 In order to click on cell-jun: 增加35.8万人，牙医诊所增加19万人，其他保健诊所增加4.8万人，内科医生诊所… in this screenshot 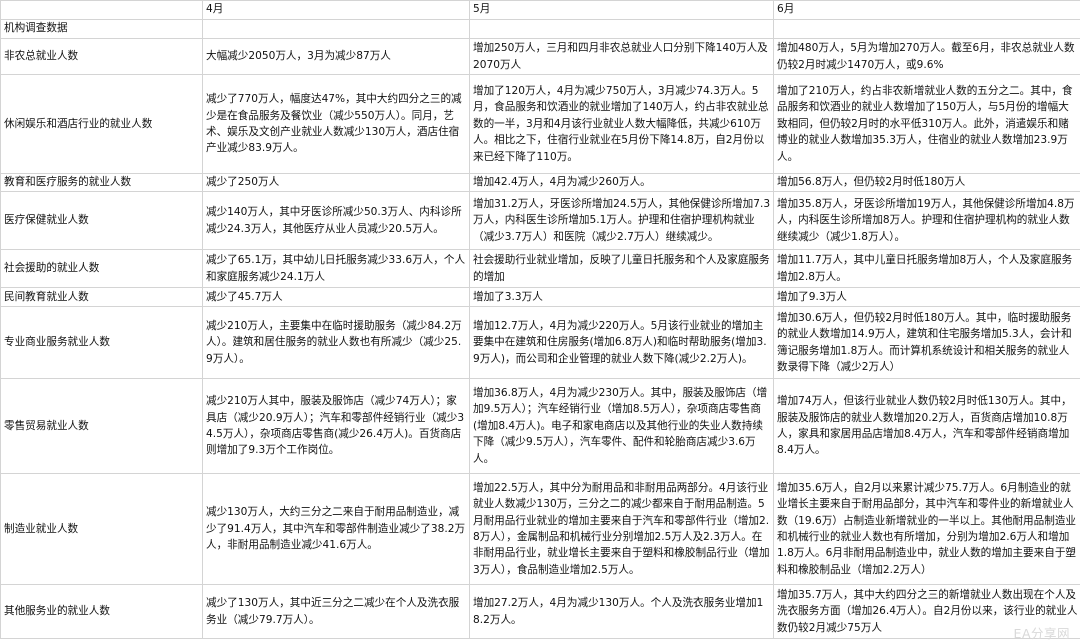, I will do `click(926, 220)`.